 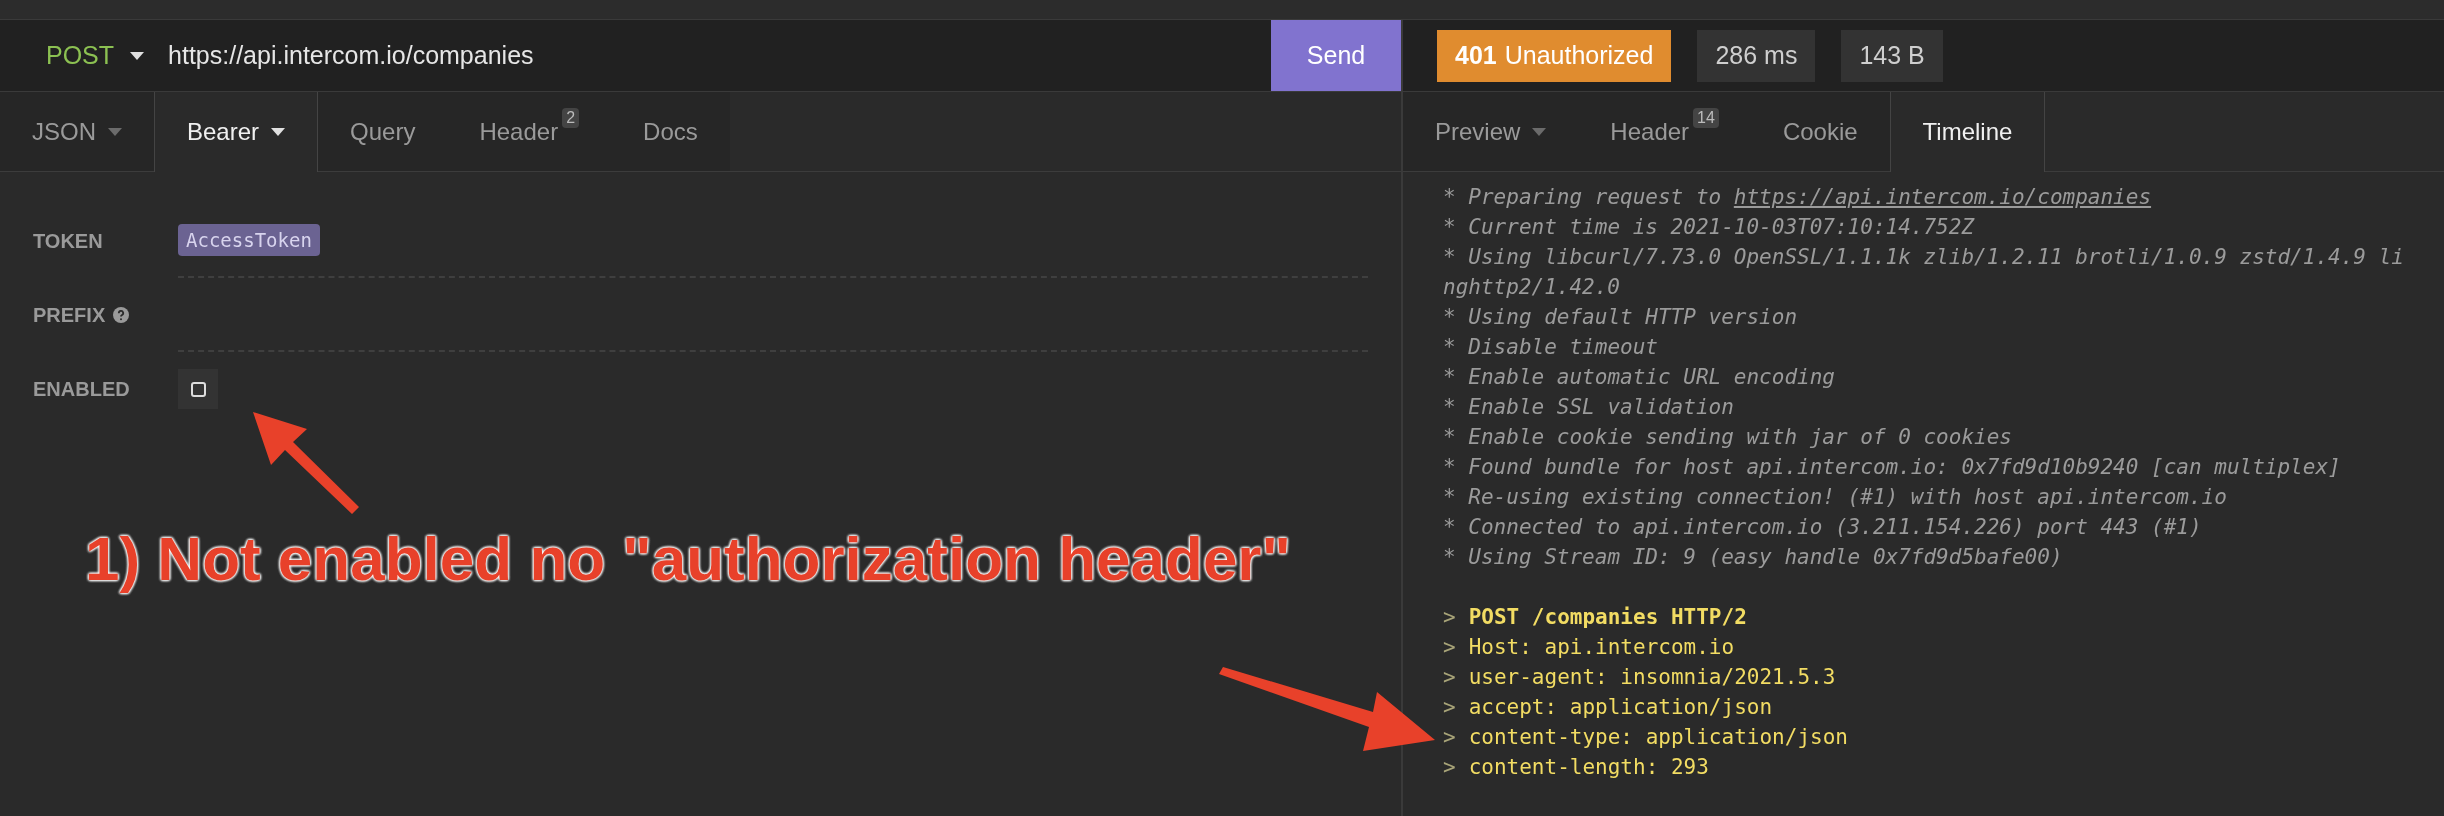 I want to click on time-badge: 286 ms, so click(x=1756, y=55).